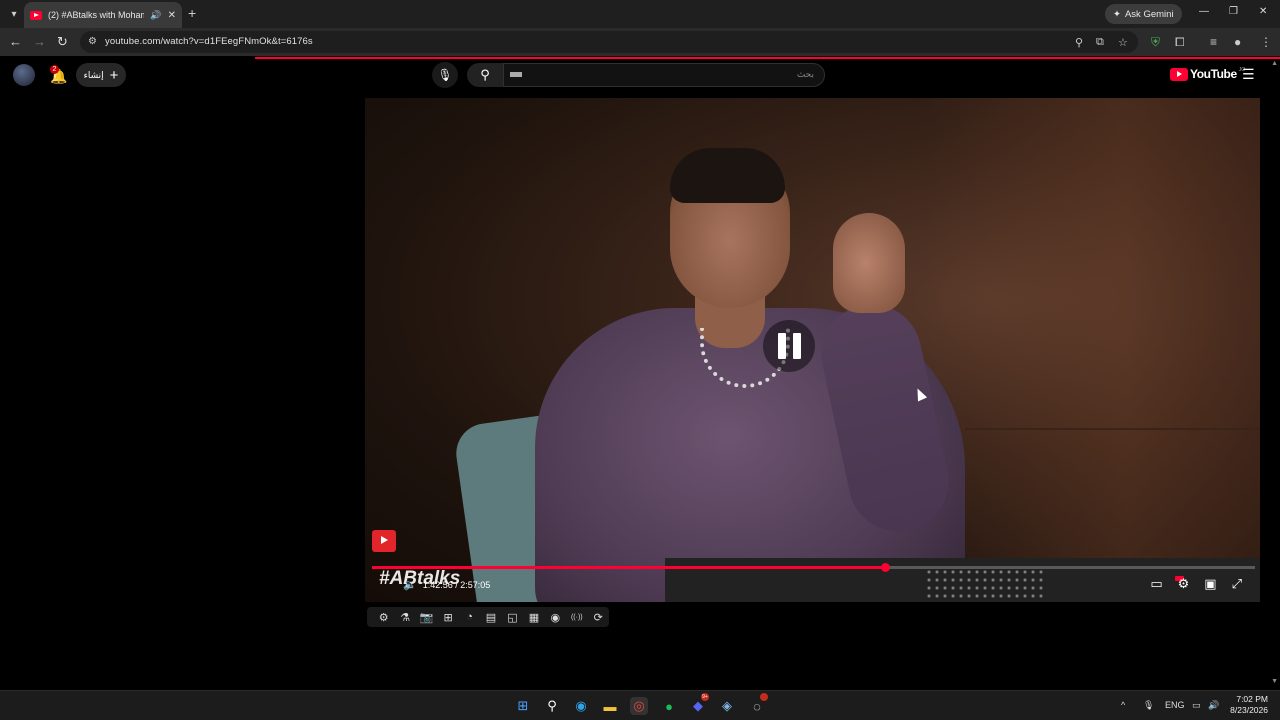 The height and width of the screenshot is (720, 1280). I want to click on file-explorer-icon: ▬, so click(610, 706).